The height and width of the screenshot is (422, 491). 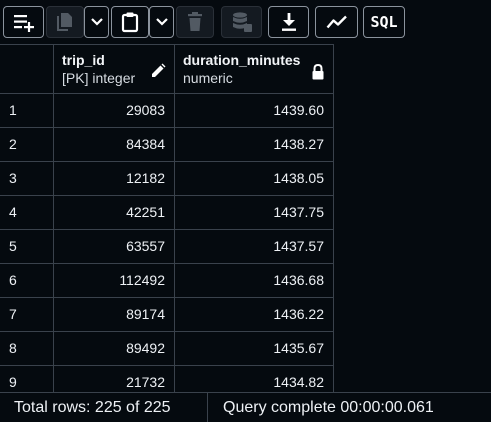 What do you see at coordinates (114, 280) in the screenshot?
I see `trip-id-cell: 112492` at bounding box center [114, 280].